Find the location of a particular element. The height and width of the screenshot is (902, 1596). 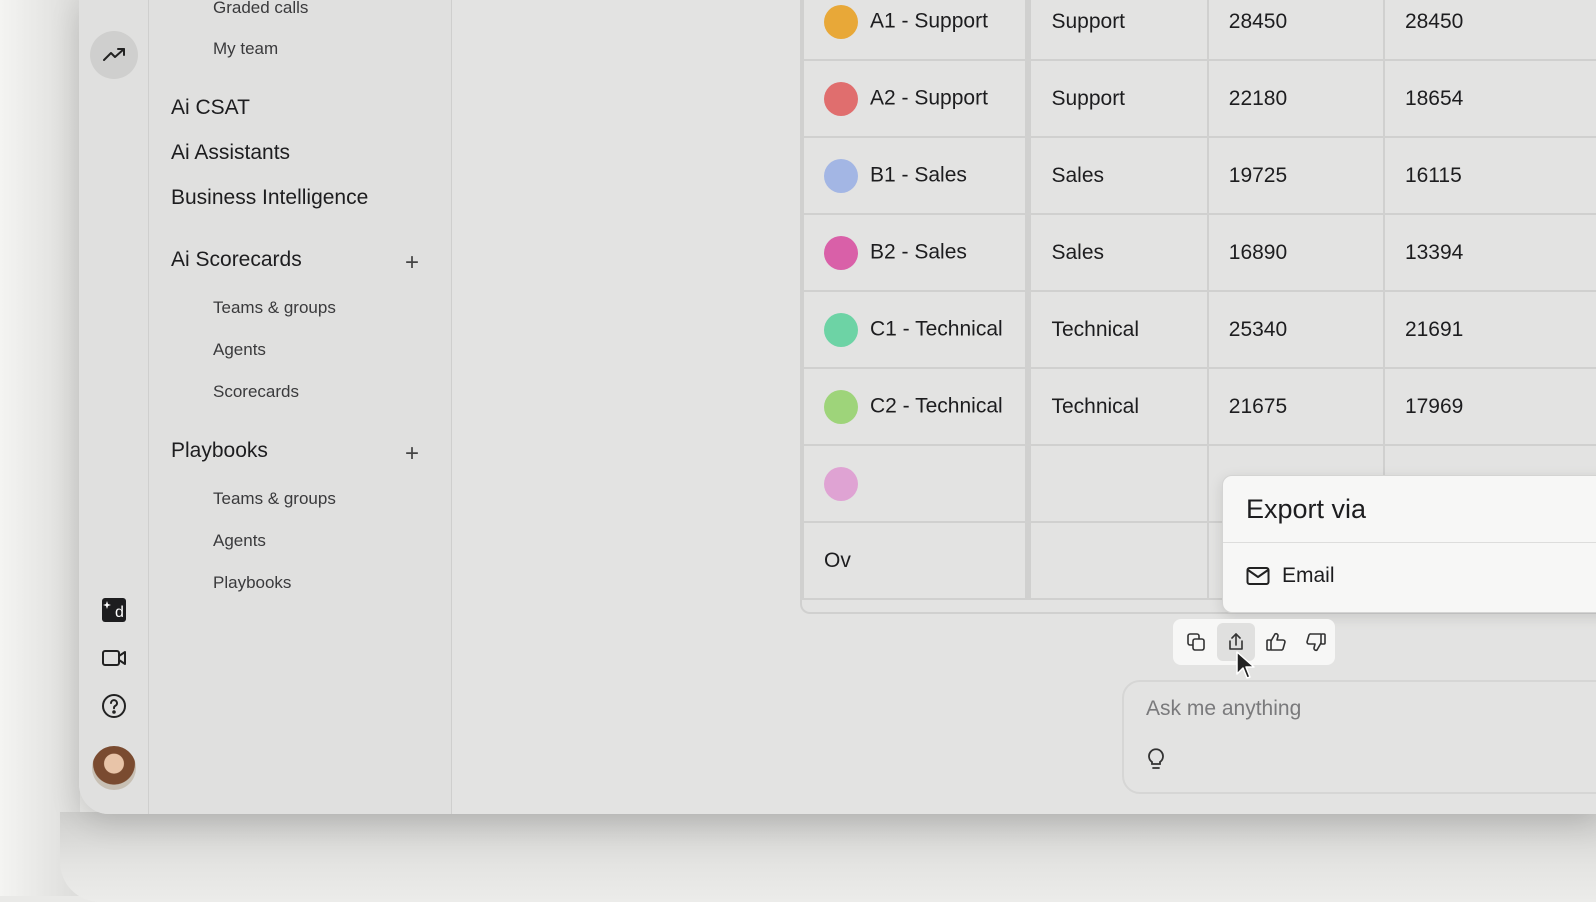

help-button is located at coordinates (114, 706).